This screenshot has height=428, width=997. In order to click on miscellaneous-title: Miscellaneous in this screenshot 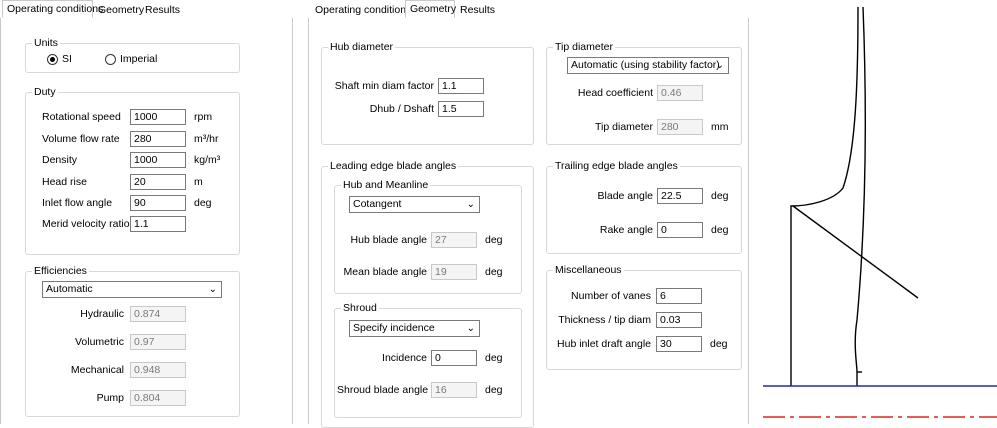, I will do `click(588, 270)`.